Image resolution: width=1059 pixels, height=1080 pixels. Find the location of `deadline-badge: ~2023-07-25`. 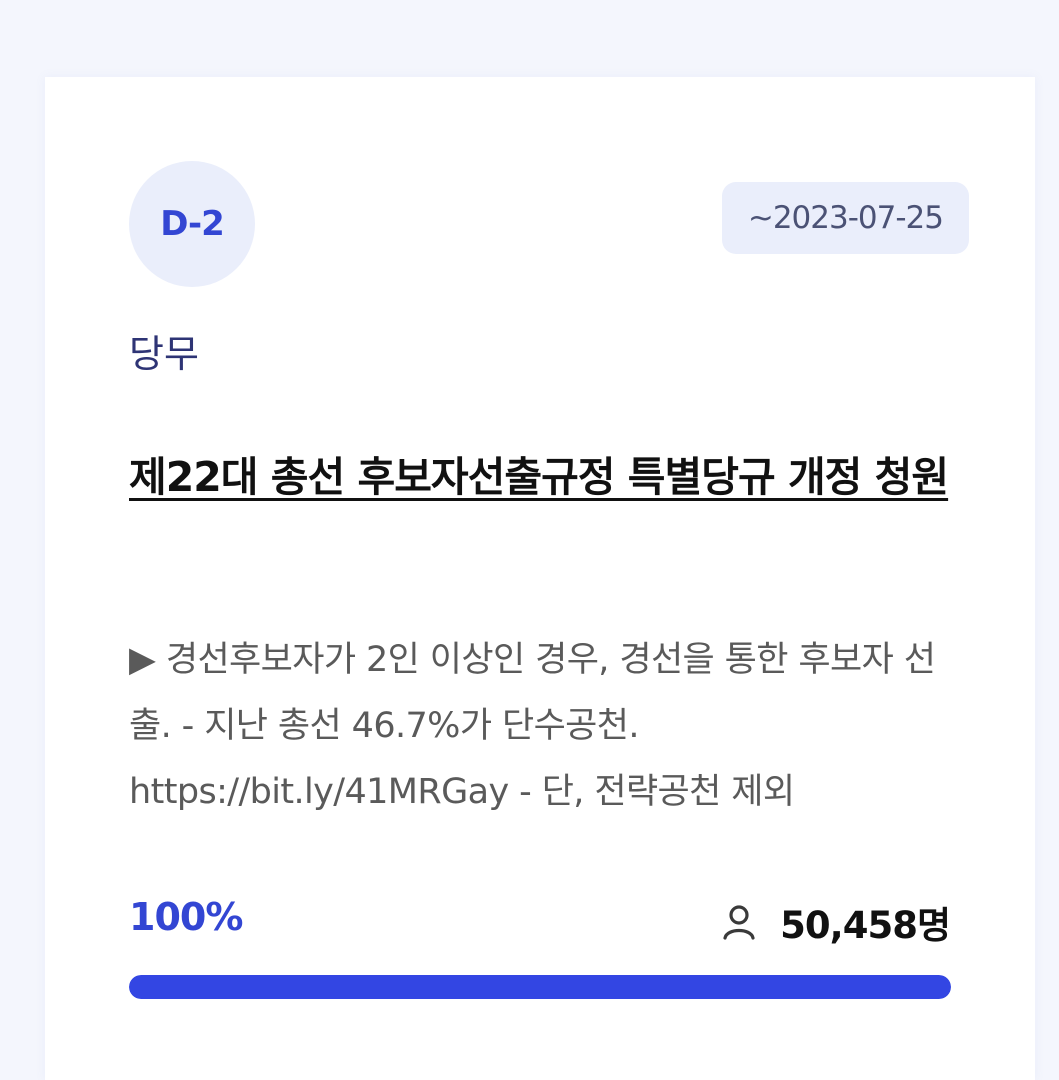

deadline-badge: ~2023-07-25 is located at coordinates (845, 218).